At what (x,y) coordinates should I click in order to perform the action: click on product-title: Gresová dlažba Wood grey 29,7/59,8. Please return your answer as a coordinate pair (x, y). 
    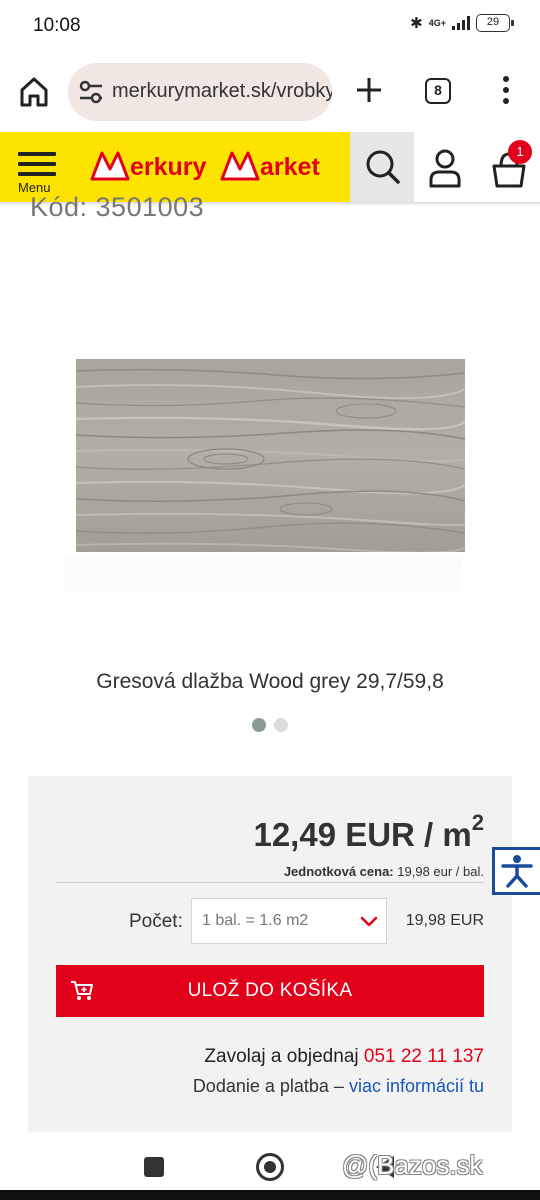
    Looking at the image, I should click on (270, 681).